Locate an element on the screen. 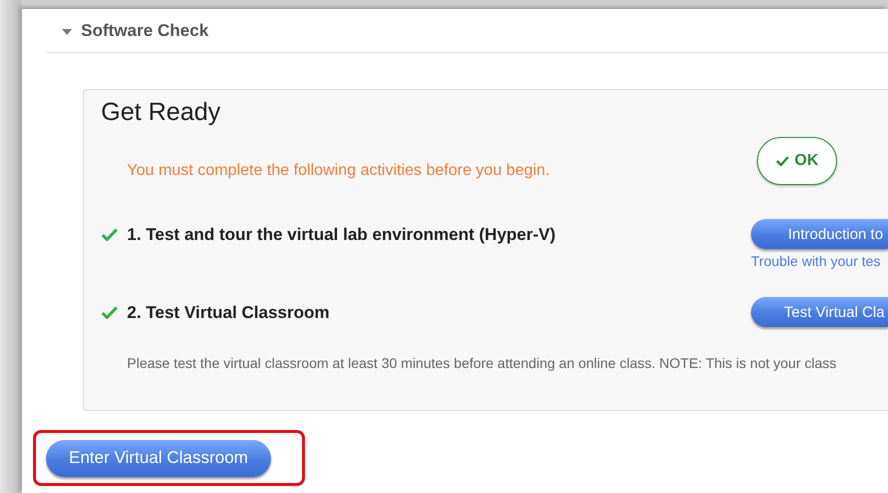 This screenshot has height=493, width=888. section-title: Software Check is located at coordinates (145, 30).